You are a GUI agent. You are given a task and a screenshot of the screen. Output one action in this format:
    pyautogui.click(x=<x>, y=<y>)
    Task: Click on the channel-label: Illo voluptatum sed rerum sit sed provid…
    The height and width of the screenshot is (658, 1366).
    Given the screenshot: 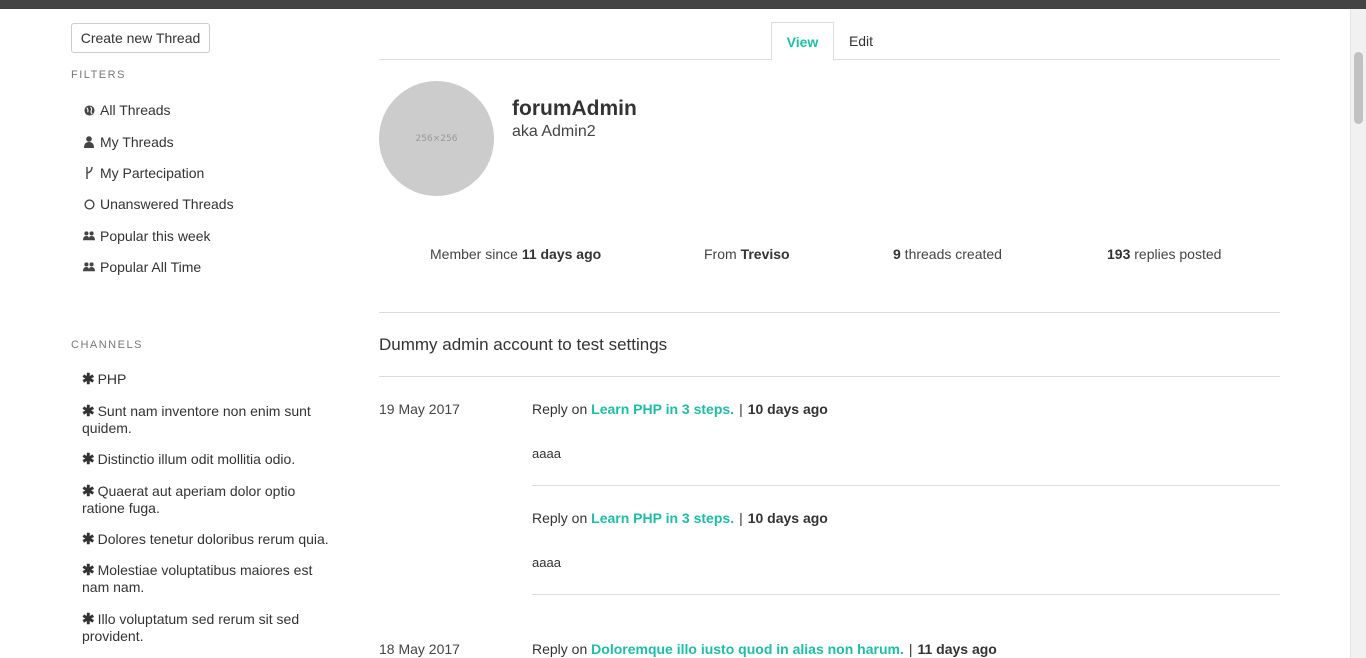 What is the action you would take?
    pyautogui.click(x=191, y=627)
    